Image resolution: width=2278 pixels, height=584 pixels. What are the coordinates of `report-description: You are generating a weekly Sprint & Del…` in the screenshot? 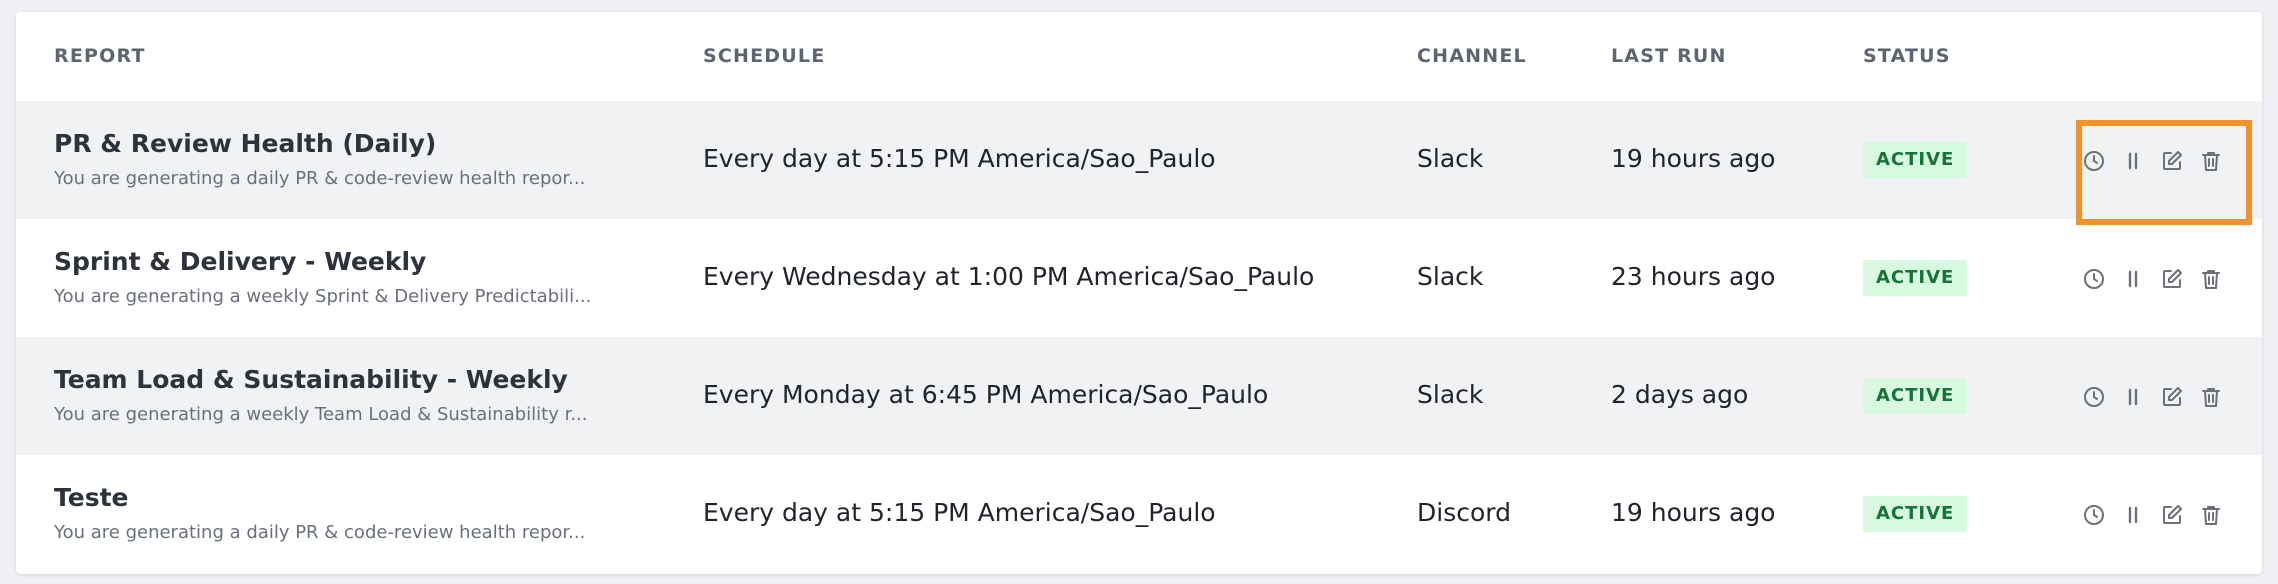 It's located at (323, 296).